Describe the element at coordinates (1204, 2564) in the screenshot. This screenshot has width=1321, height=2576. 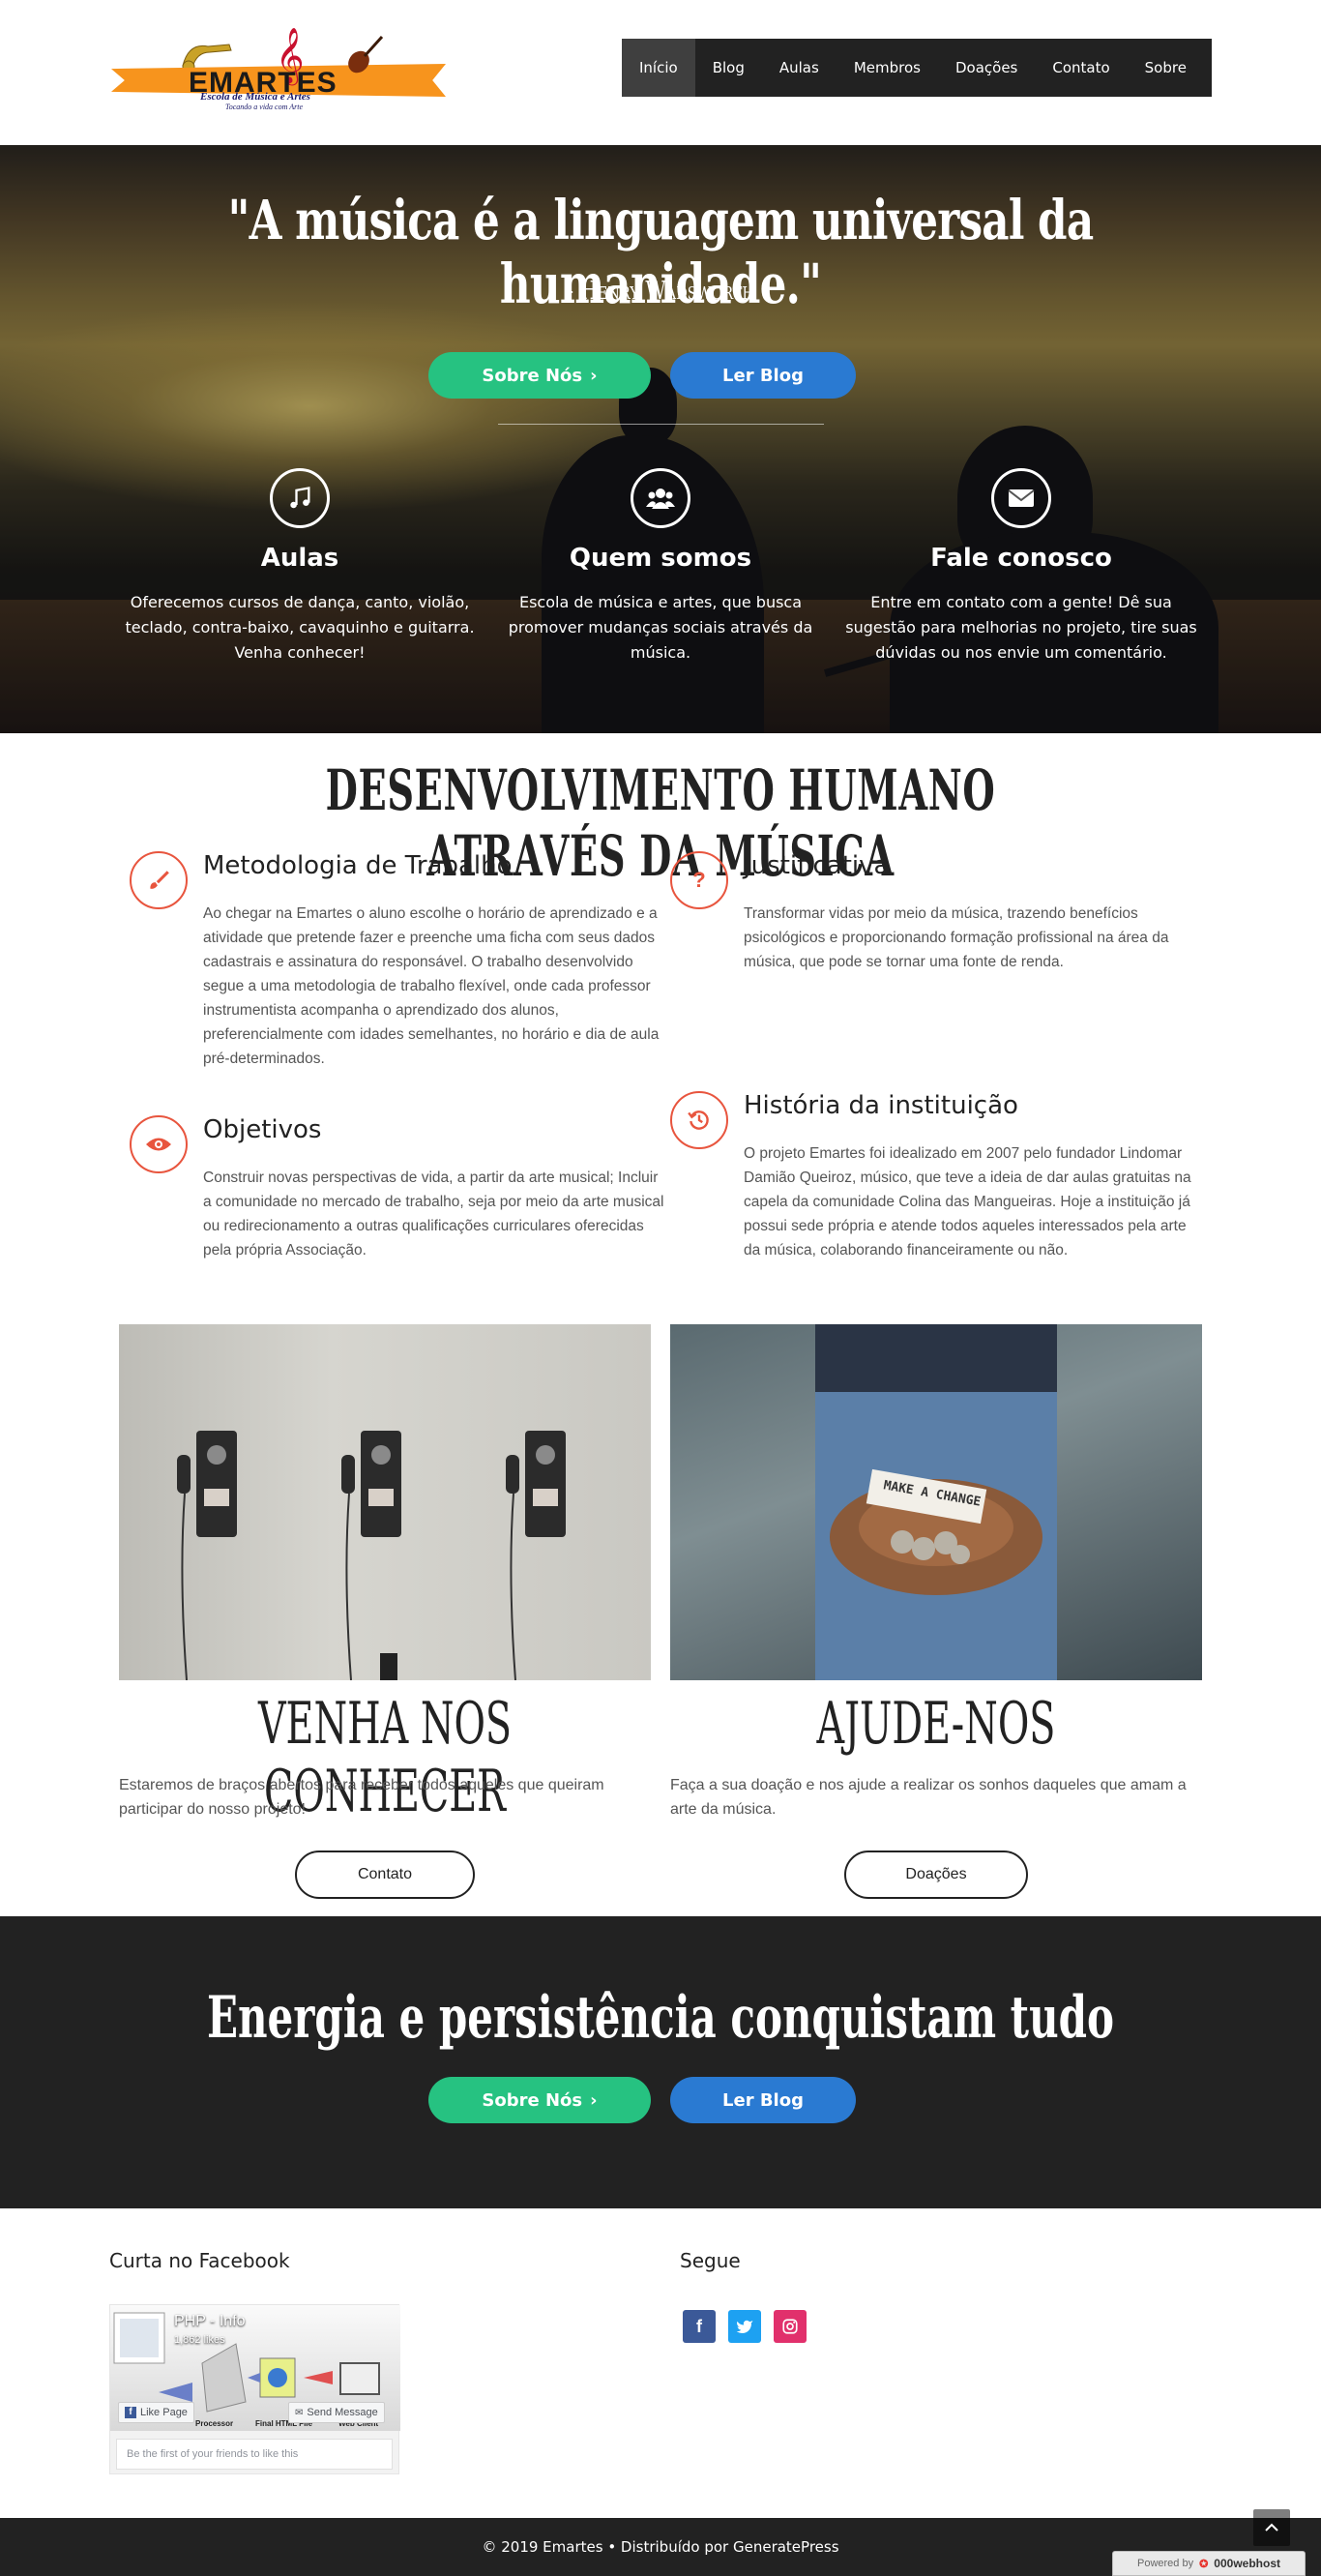
I see `webhost-logo-icon: ✪` at that location.